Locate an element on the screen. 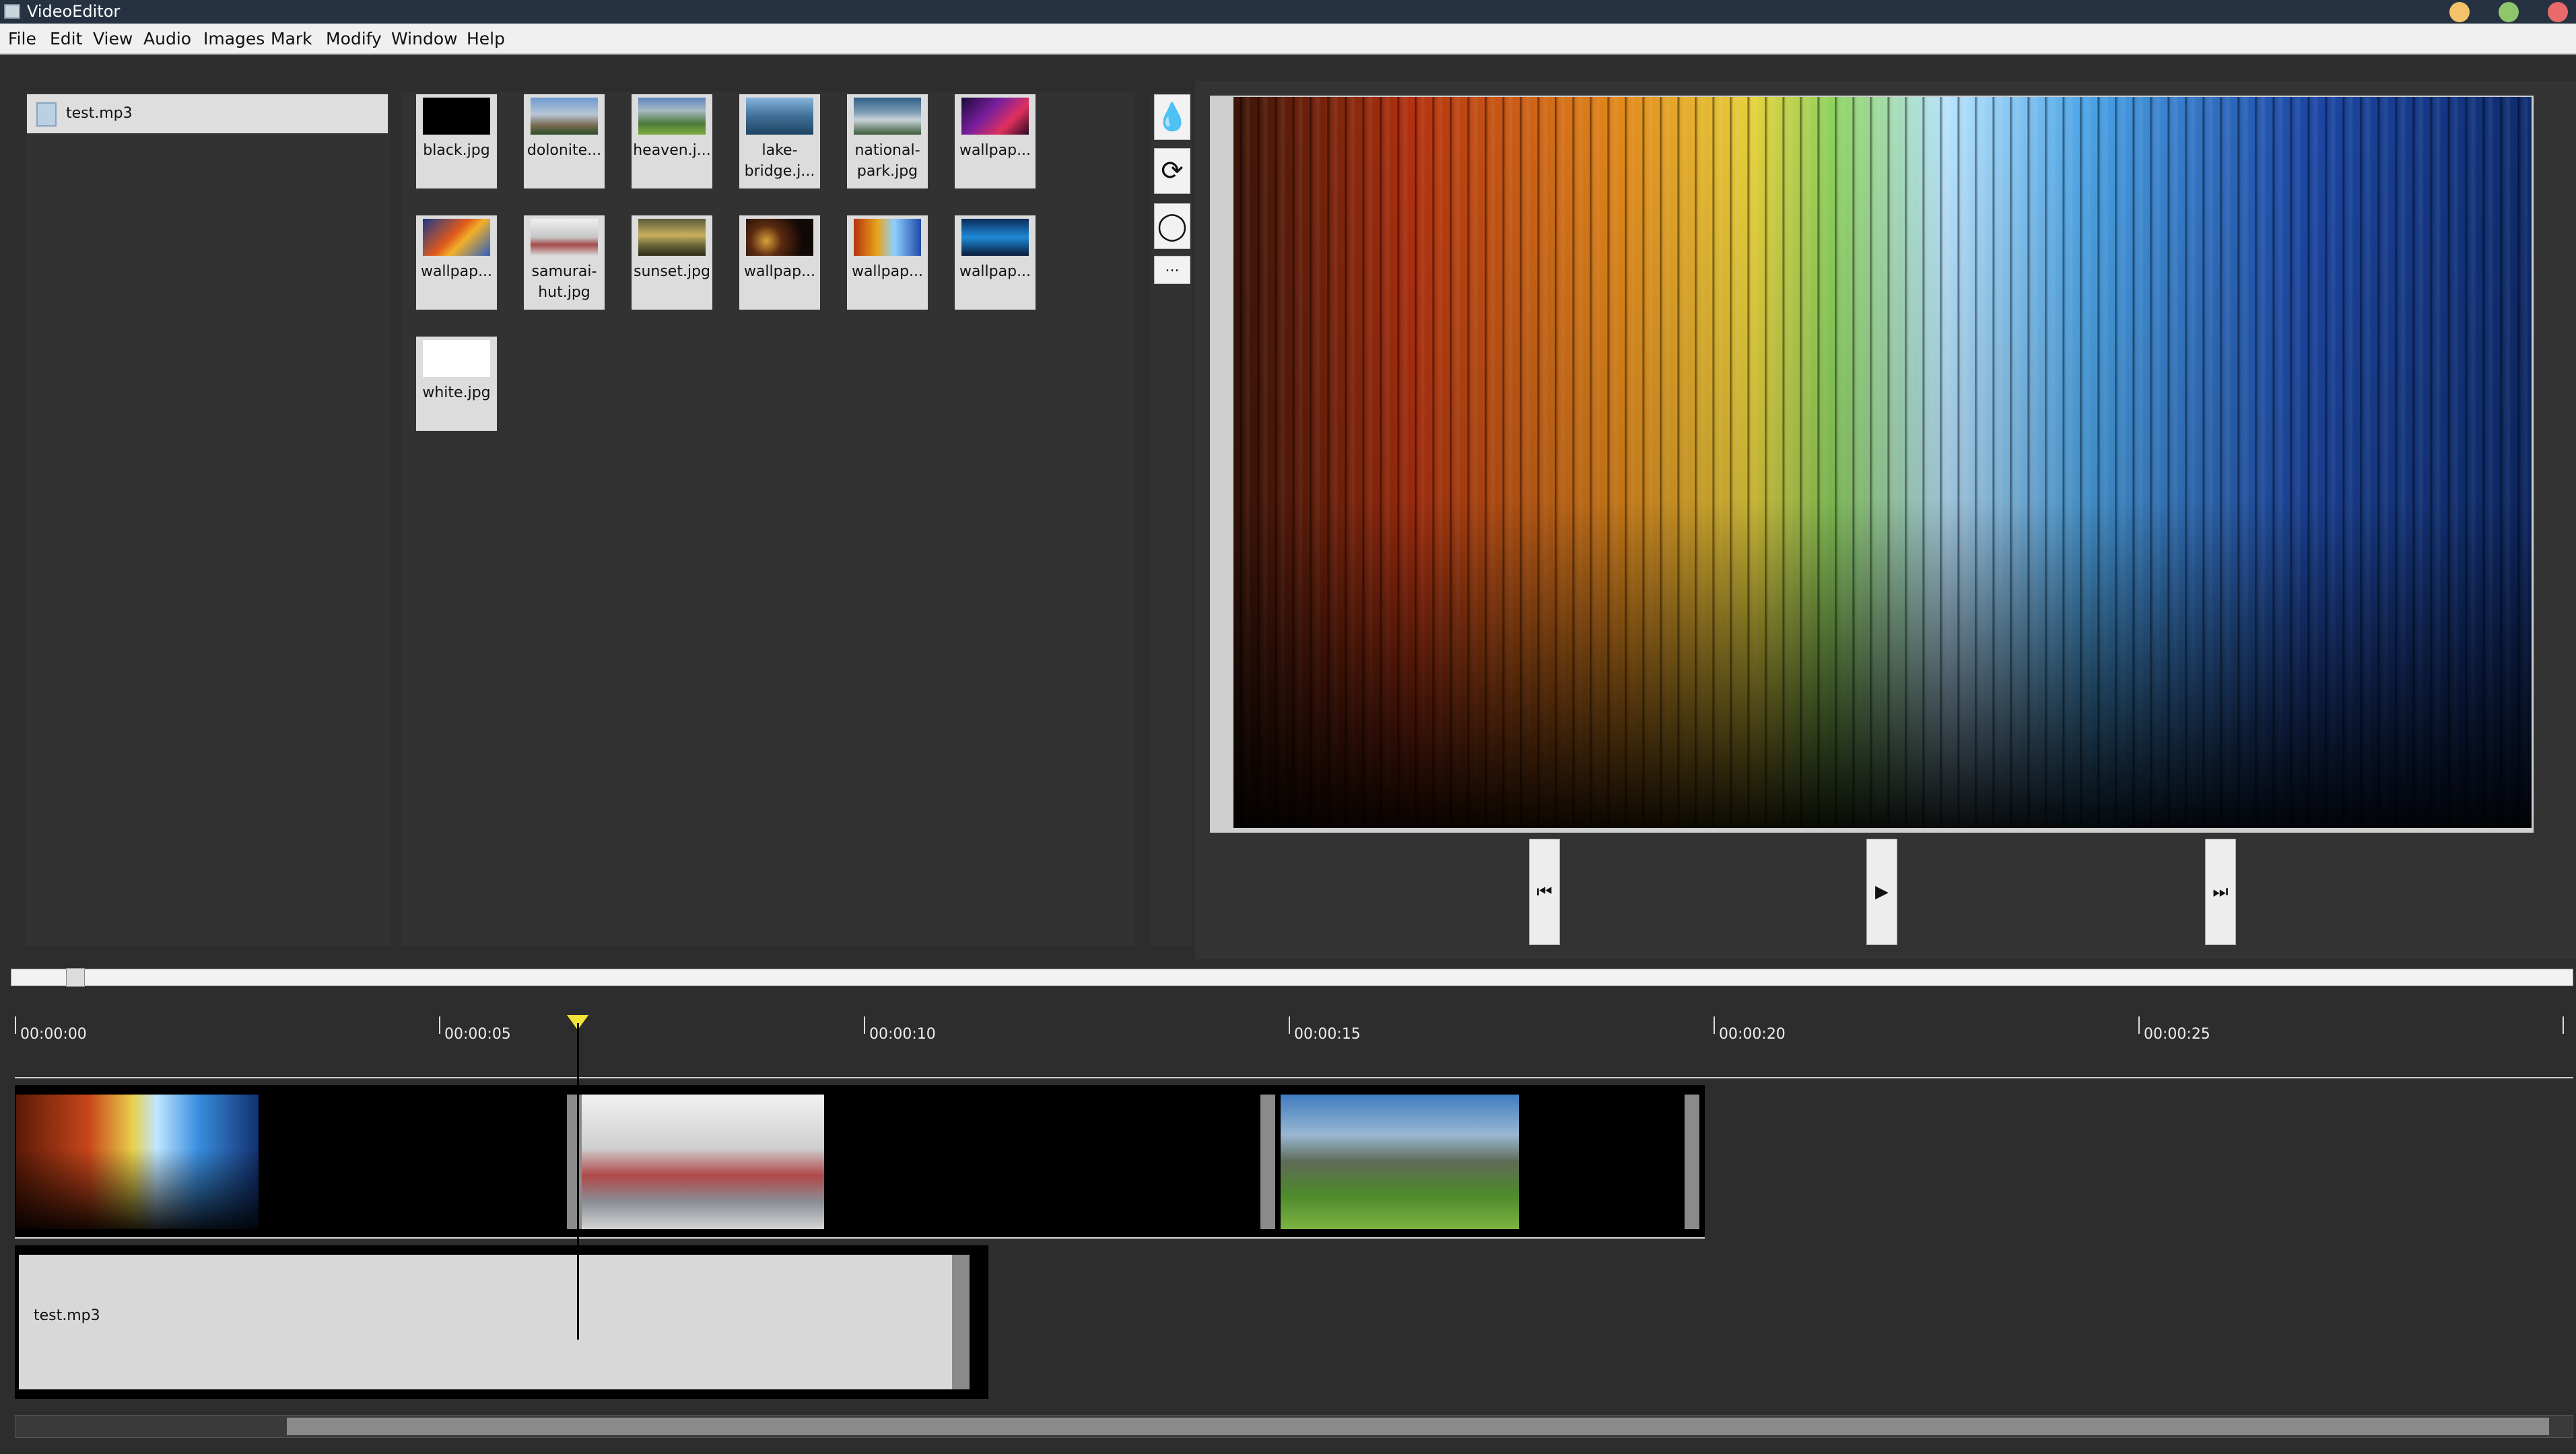 This screenshot has height=1454, width=2576. black-thumbnail-icon is located at coordinates (456, 116).